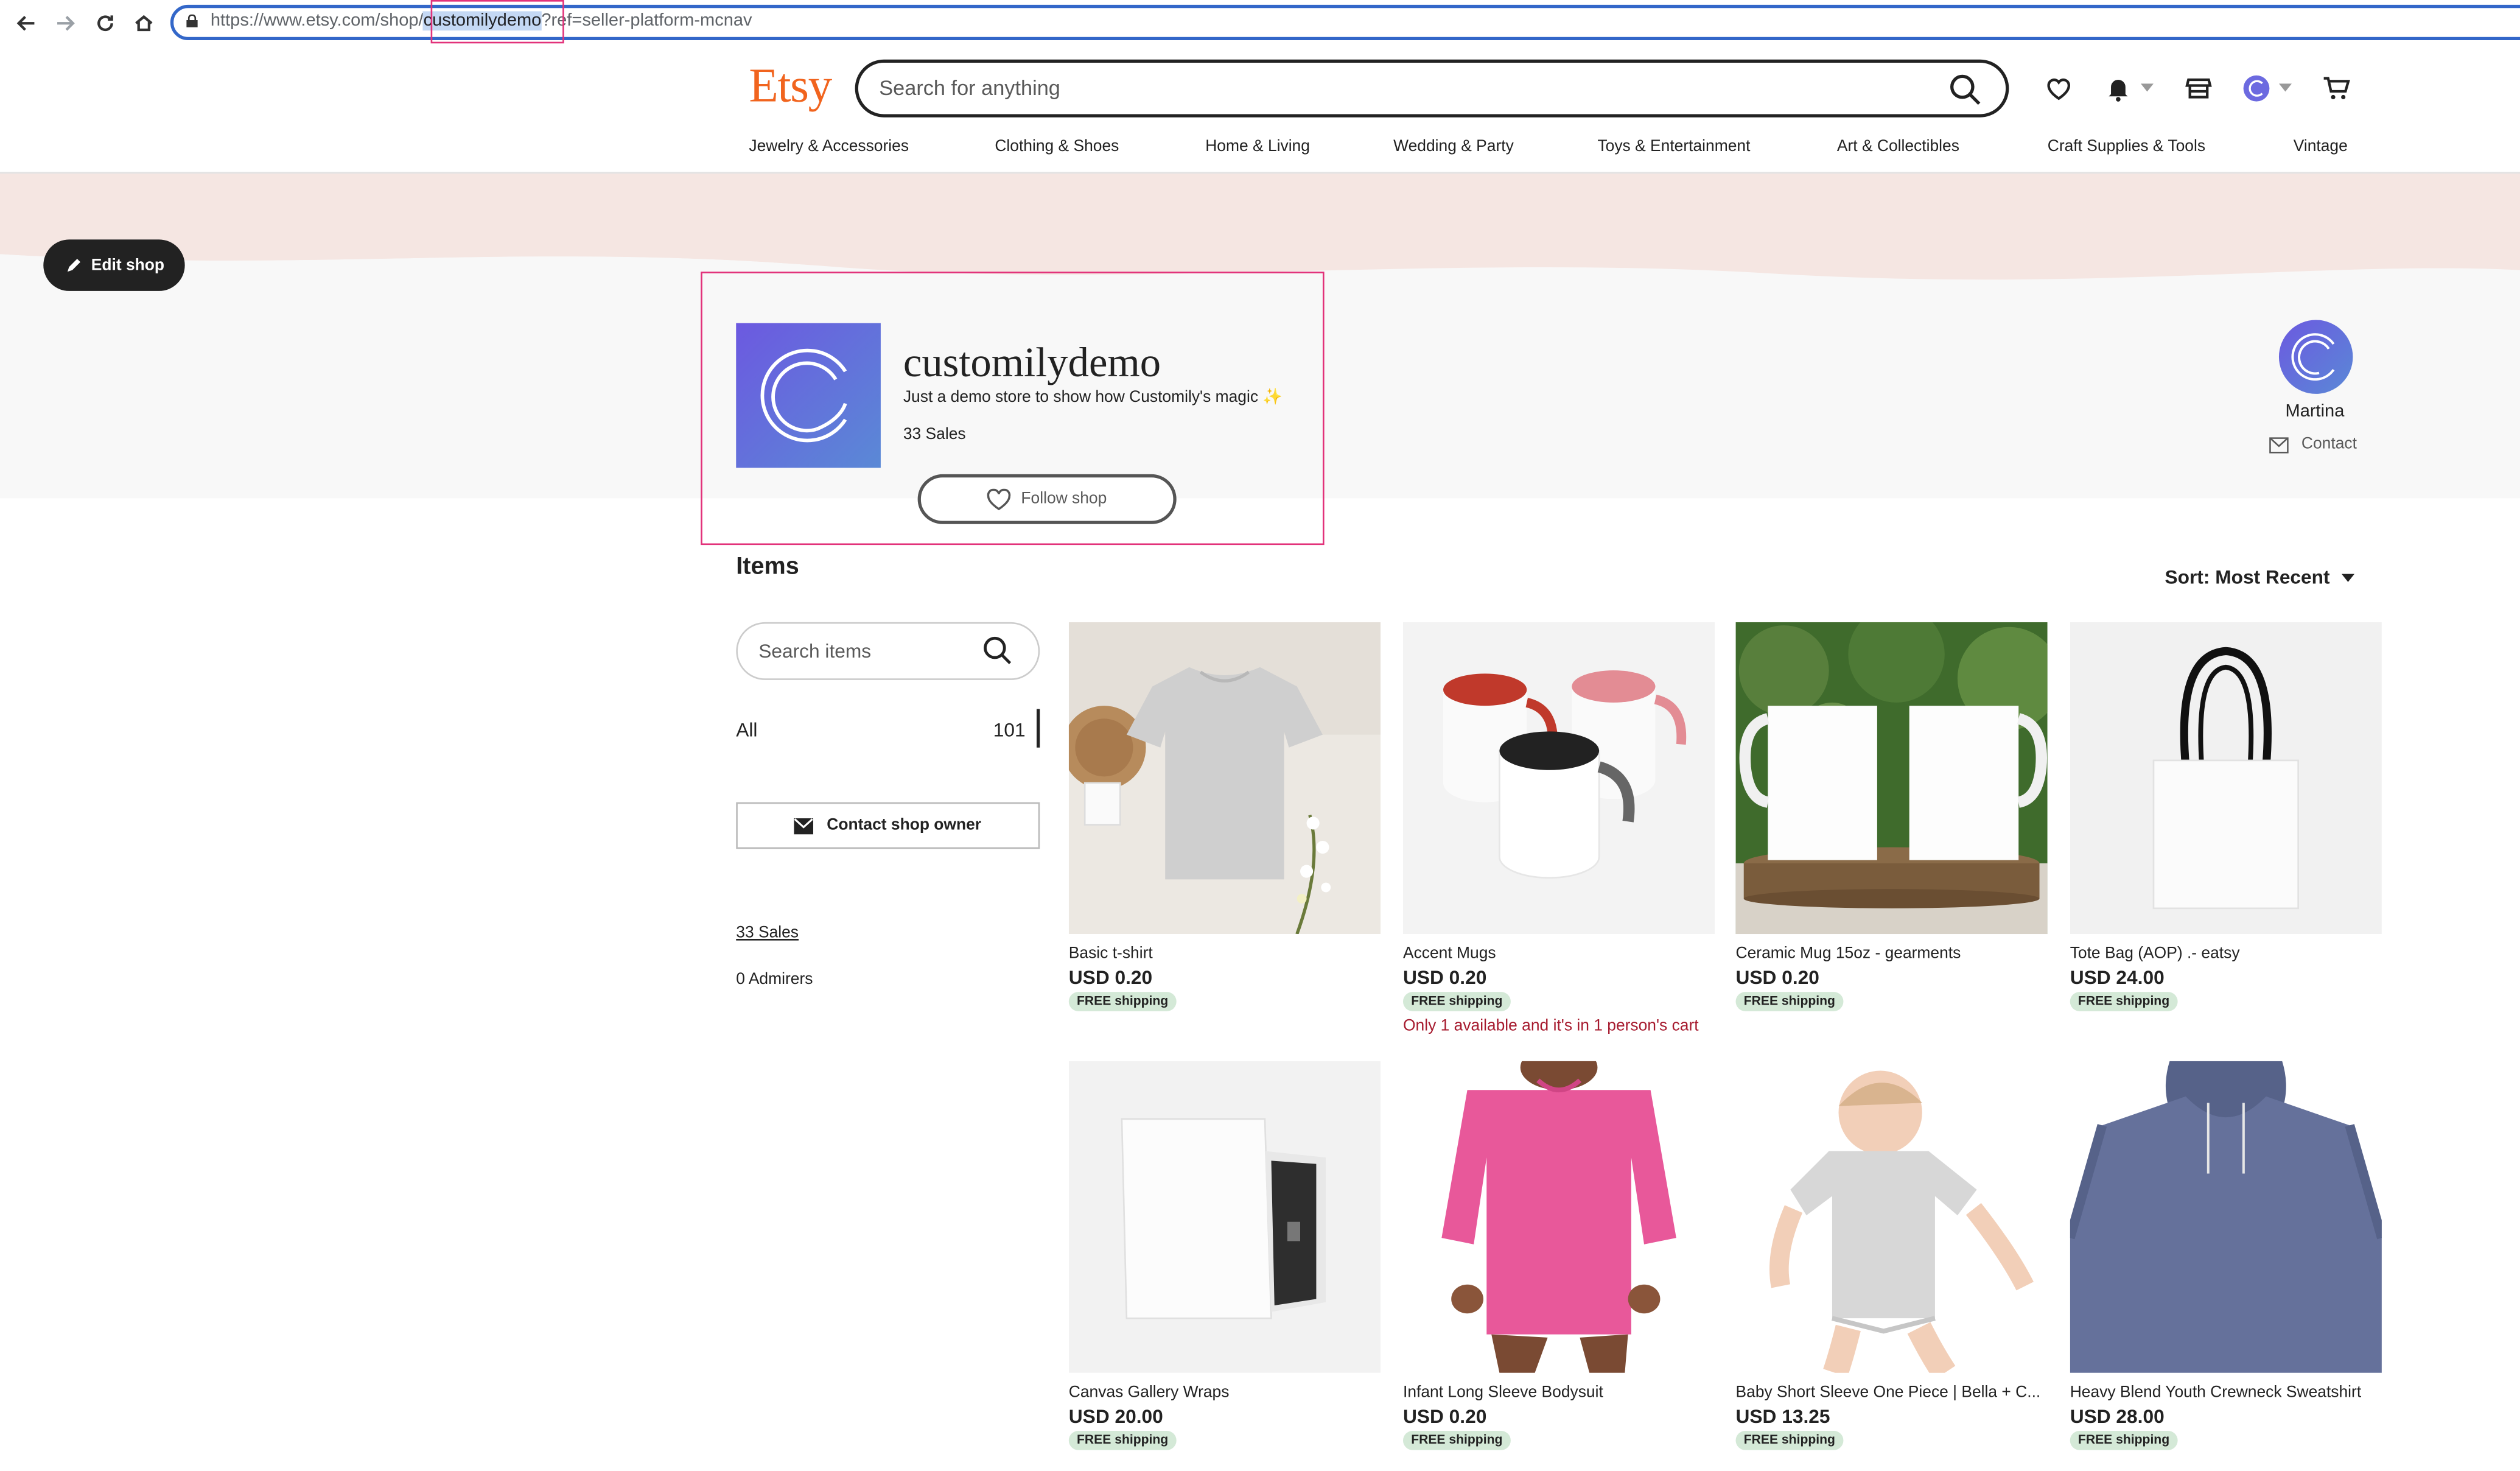 This screenshot has width=2520, height=1471. I want to click on category-vintage: Vintage, so click(2321, 147).